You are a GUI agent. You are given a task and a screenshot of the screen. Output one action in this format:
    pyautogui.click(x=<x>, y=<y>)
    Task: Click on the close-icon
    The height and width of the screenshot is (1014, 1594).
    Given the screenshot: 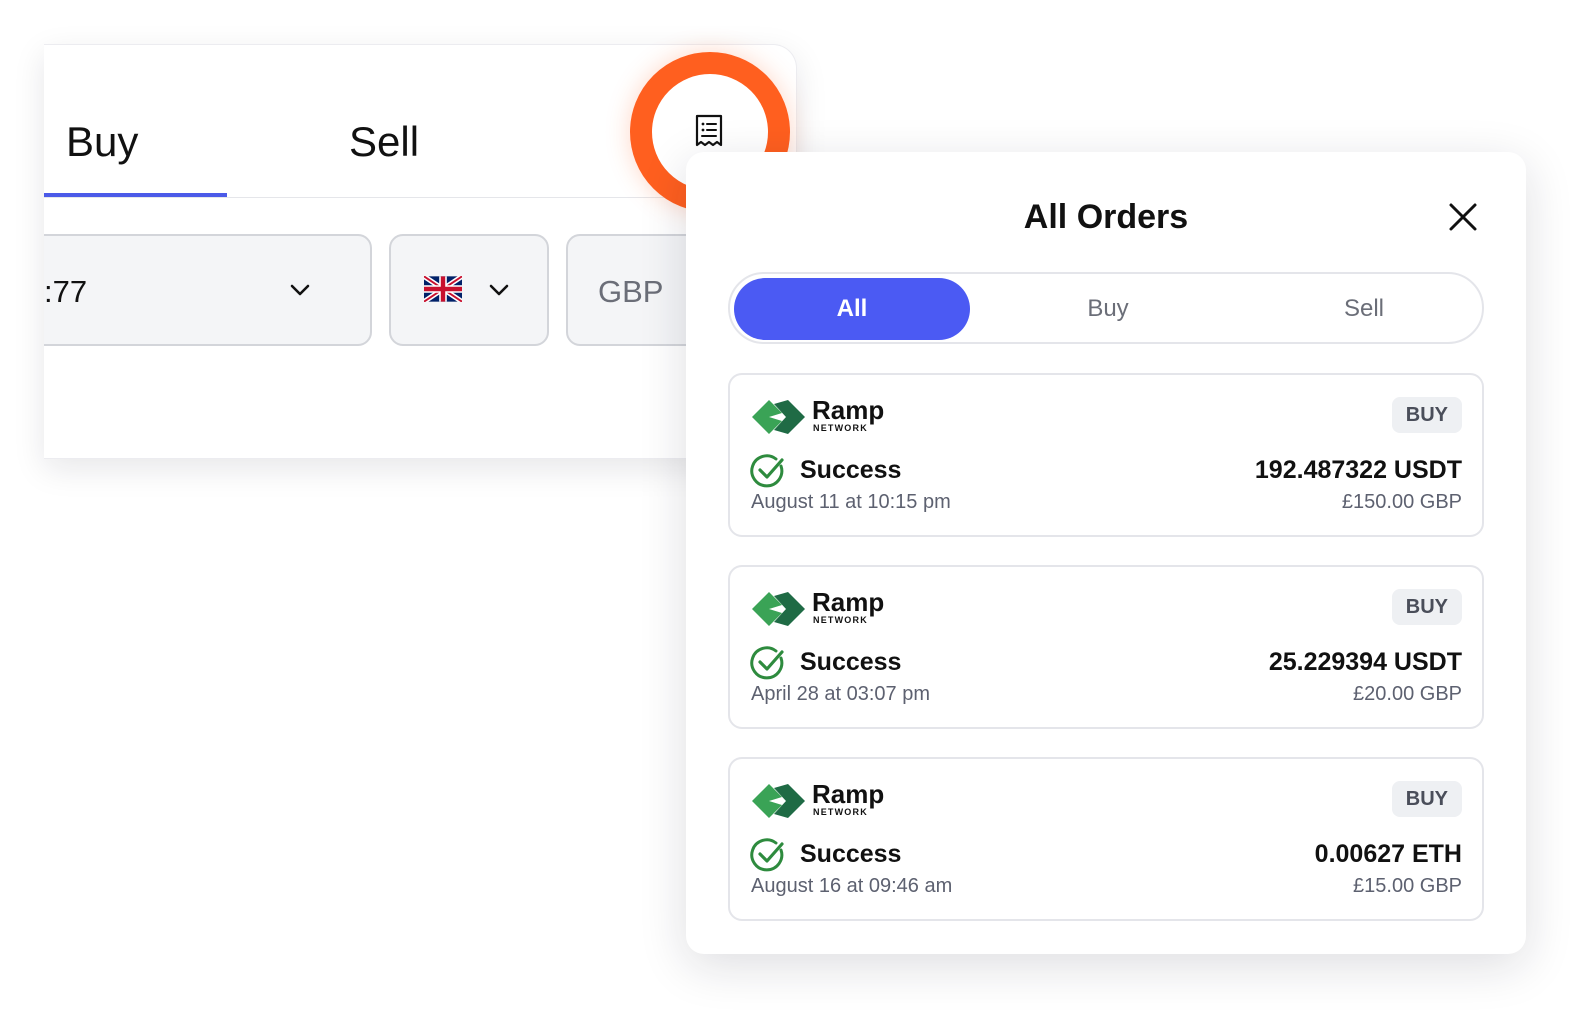 What is the action you would take?
    pyautogui.click(x=1463, y=217)
    